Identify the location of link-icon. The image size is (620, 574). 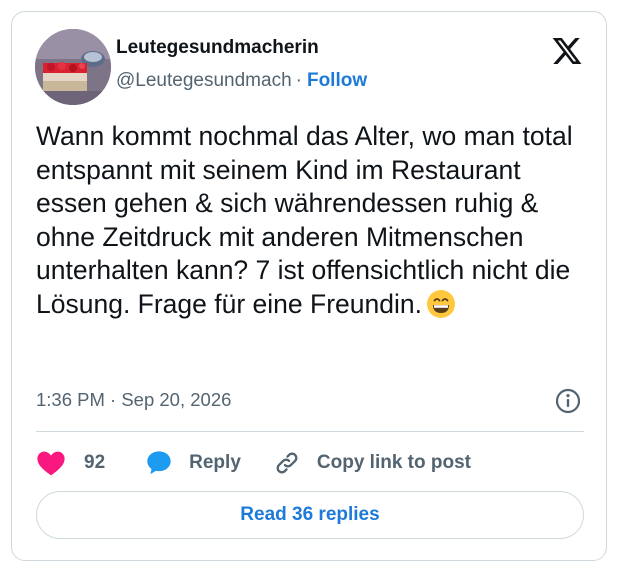
(287, 463).